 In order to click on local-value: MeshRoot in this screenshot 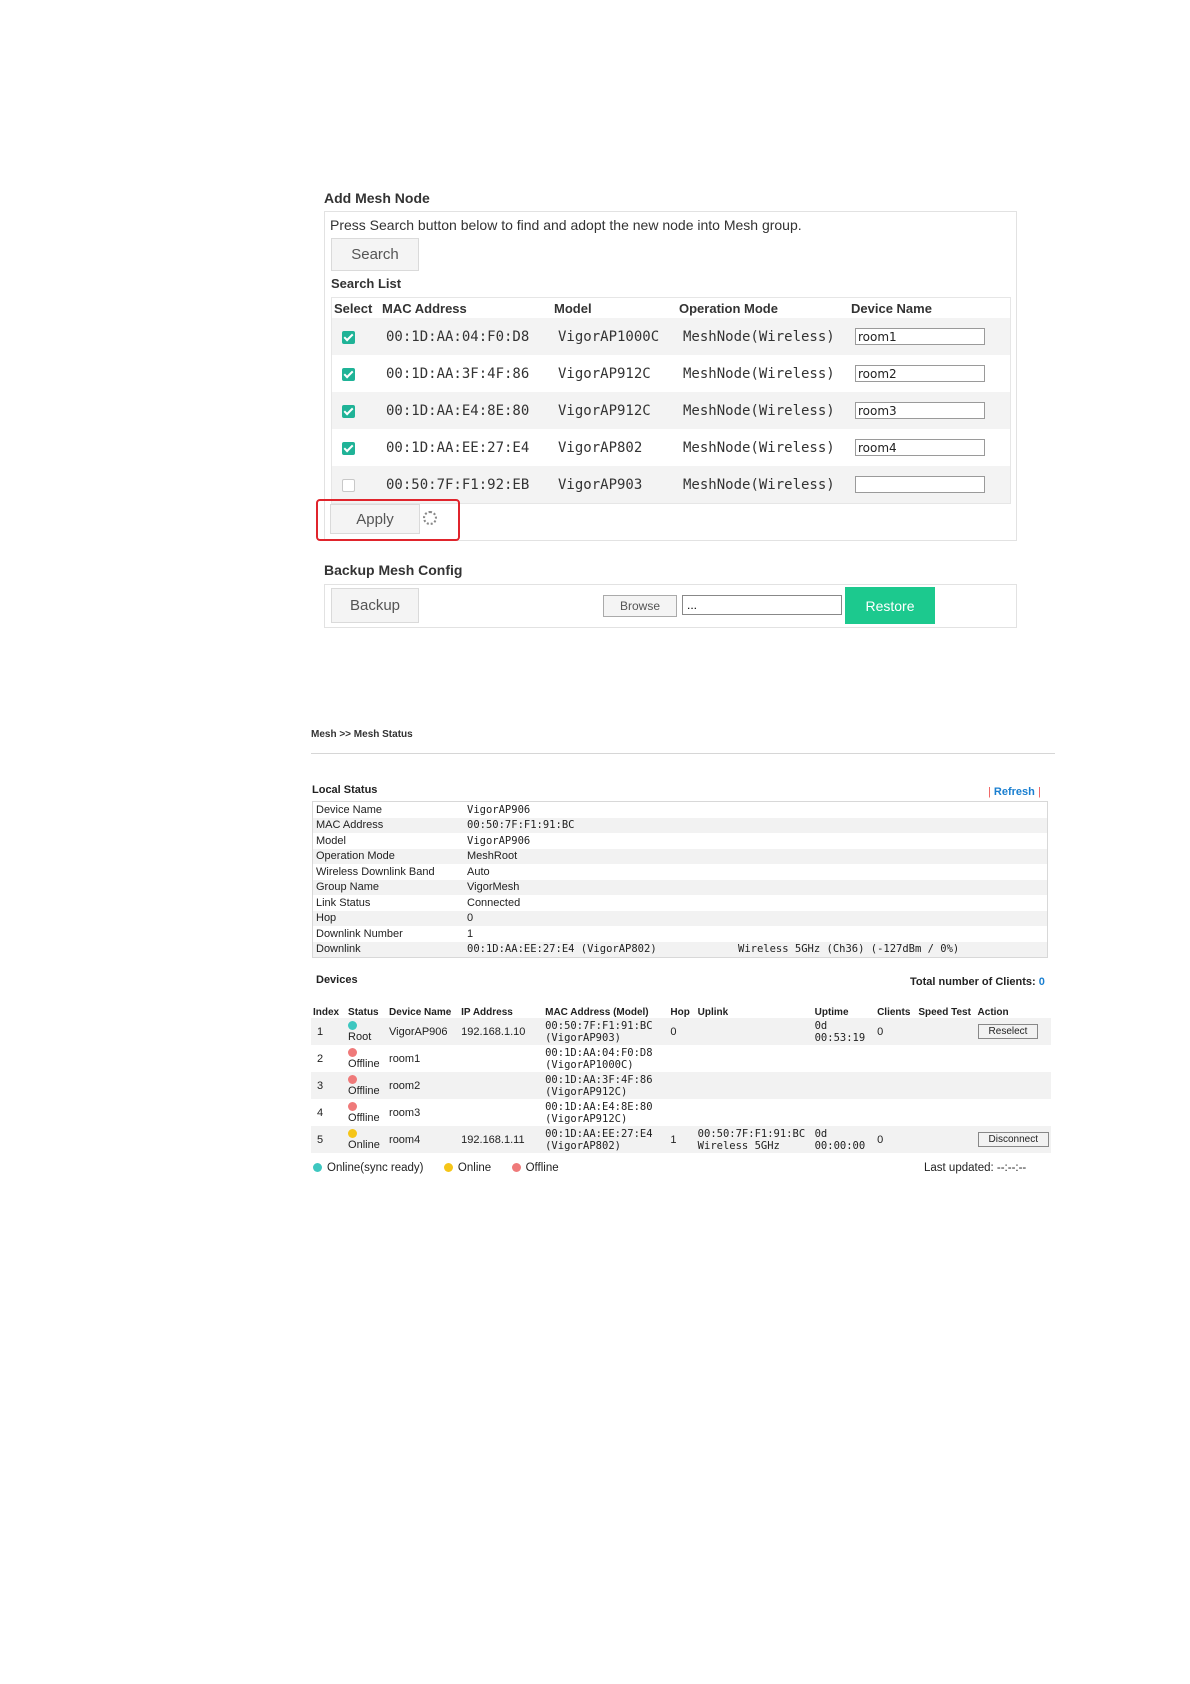, I will do `click(599, 856)`.